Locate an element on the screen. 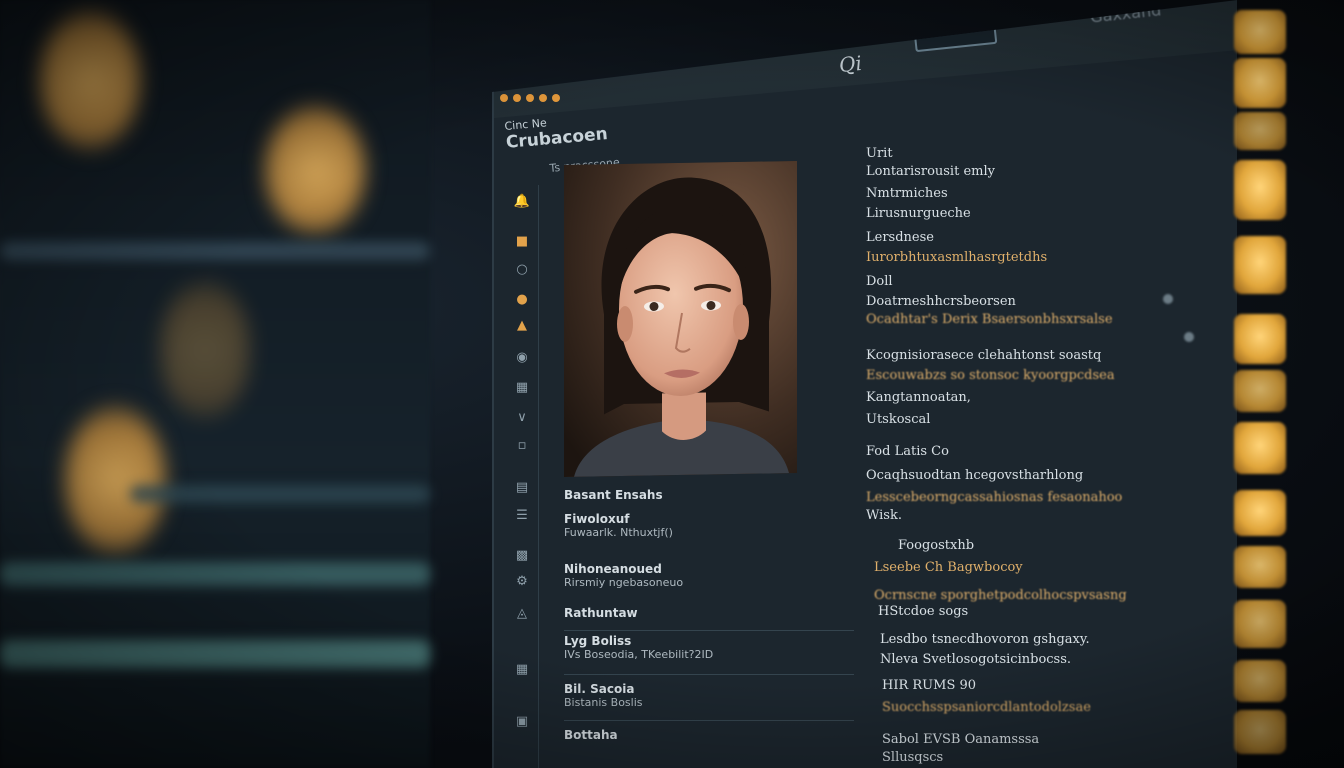 The height and width of the screenshot is (768, 1344). detail-line: Doatrneshhcrsbeorsen is located at coordinates (941, 301).